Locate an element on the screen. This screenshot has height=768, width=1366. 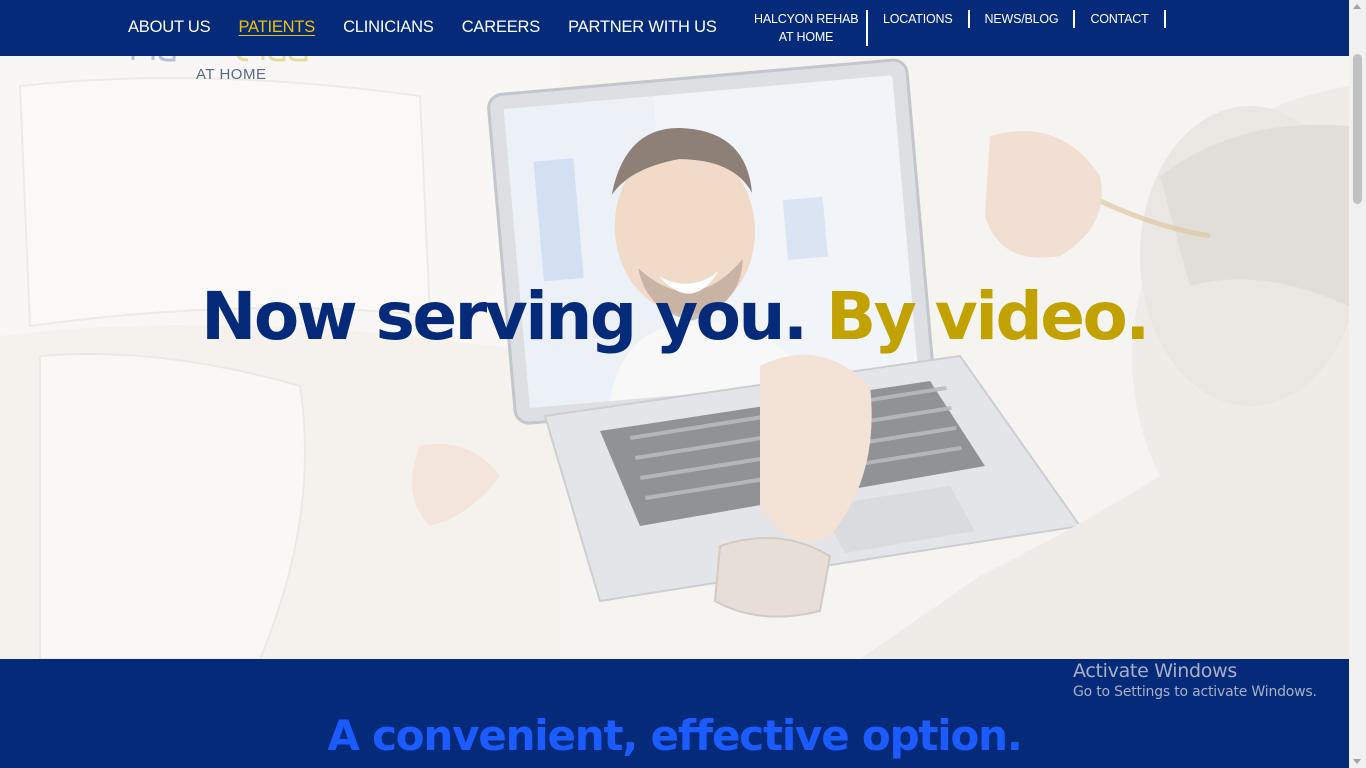
scroll-thumb is located at coordinates (1357, 129).